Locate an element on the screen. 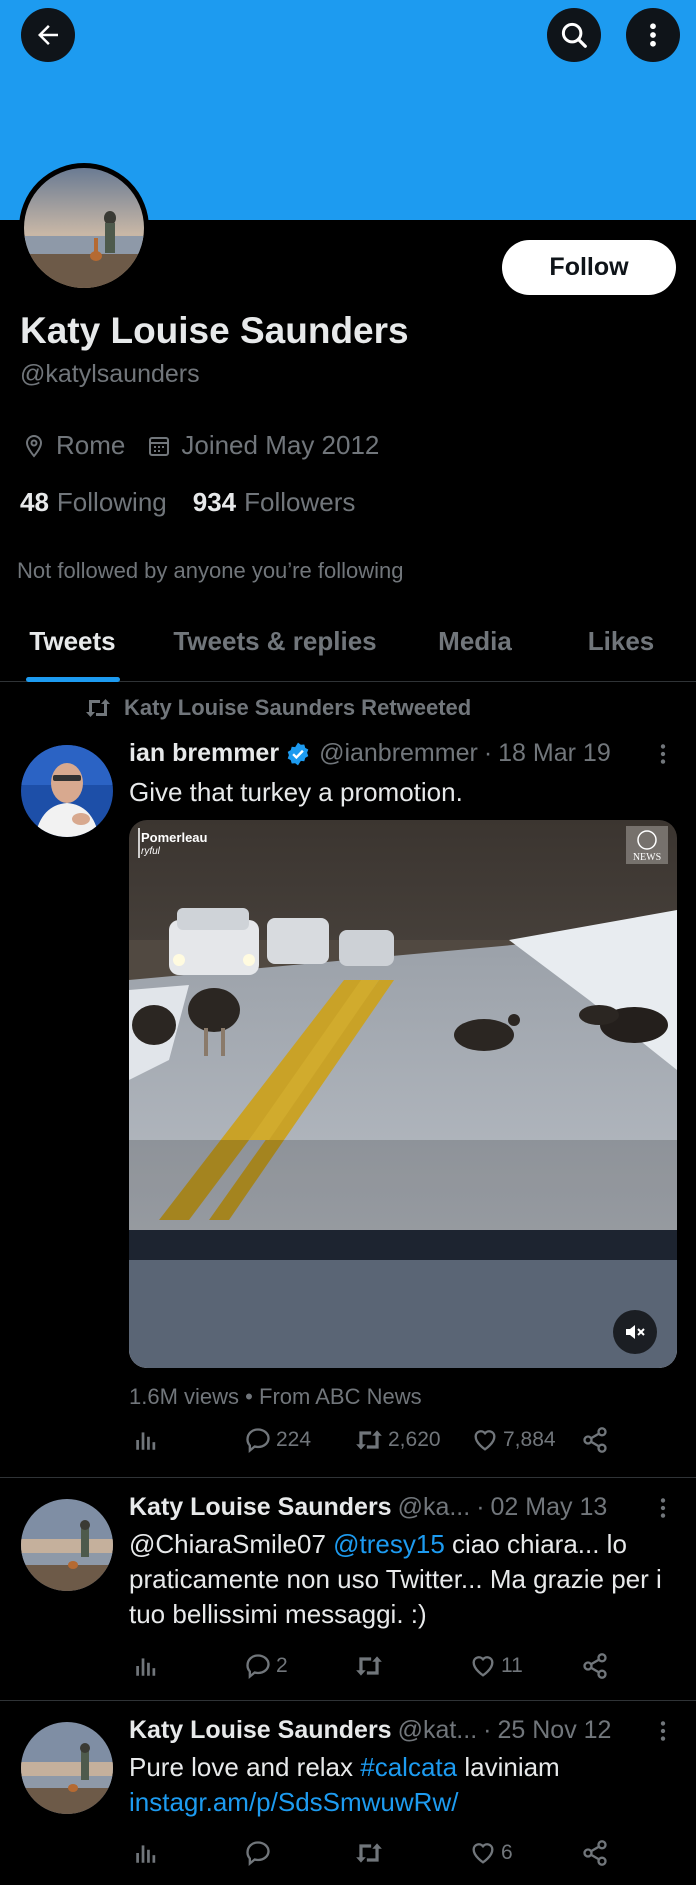  profile-avatar is located at coordinates (84, 228).